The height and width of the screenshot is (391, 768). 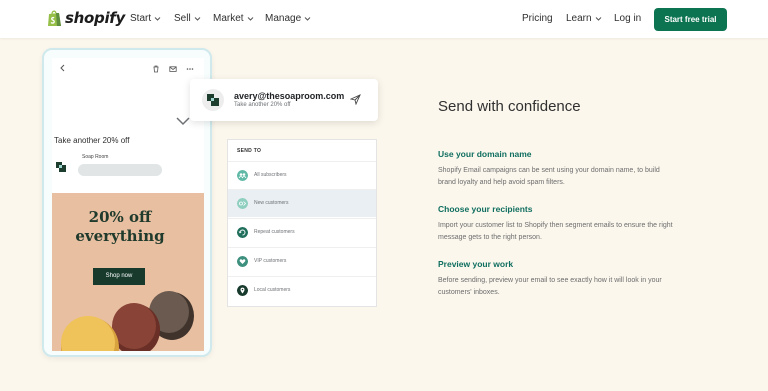 What do you see at coordinates (579, 18) in the screenshot?
I see `nav-learn-label: Learn` at bounding box center [579, 18].